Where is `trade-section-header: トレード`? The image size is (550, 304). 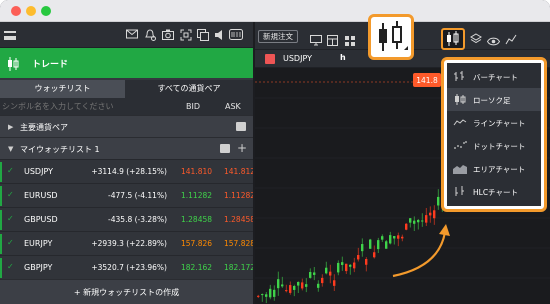 trade-section-header: トレード is located at coordinates (126, 63).